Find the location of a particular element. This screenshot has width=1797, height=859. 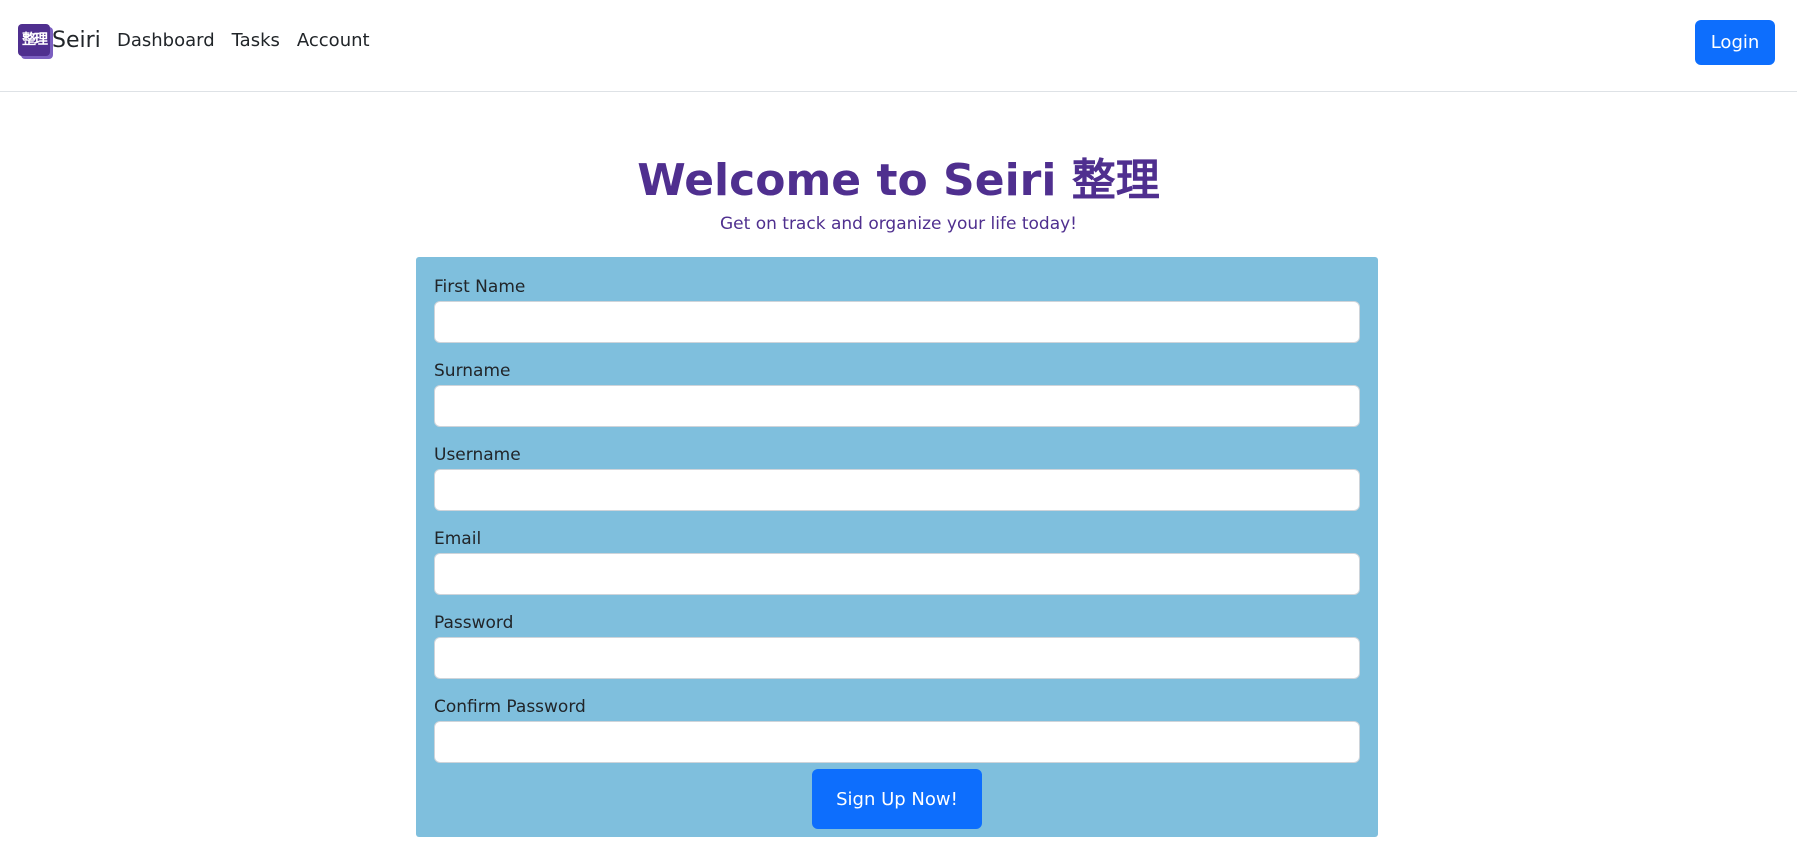

surname-group: Surname is located at coordinates (897, 393).